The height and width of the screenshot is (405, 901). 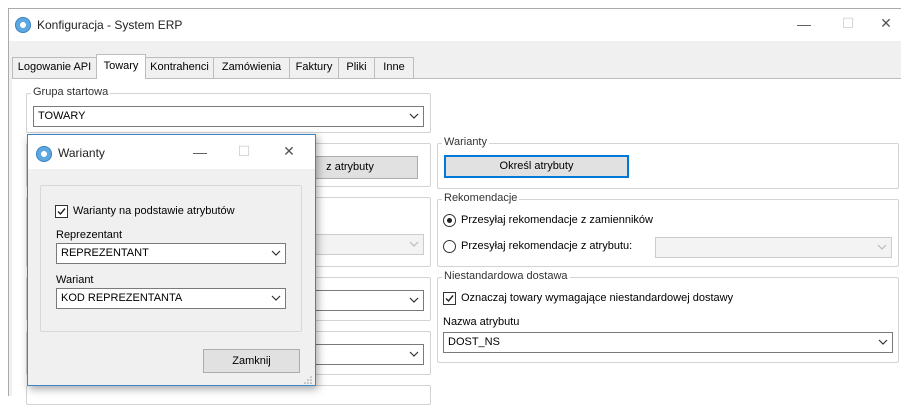 I want to click on group-grupa-startowa: Grupa startowa TOWARY, so click(x=228, y=109).